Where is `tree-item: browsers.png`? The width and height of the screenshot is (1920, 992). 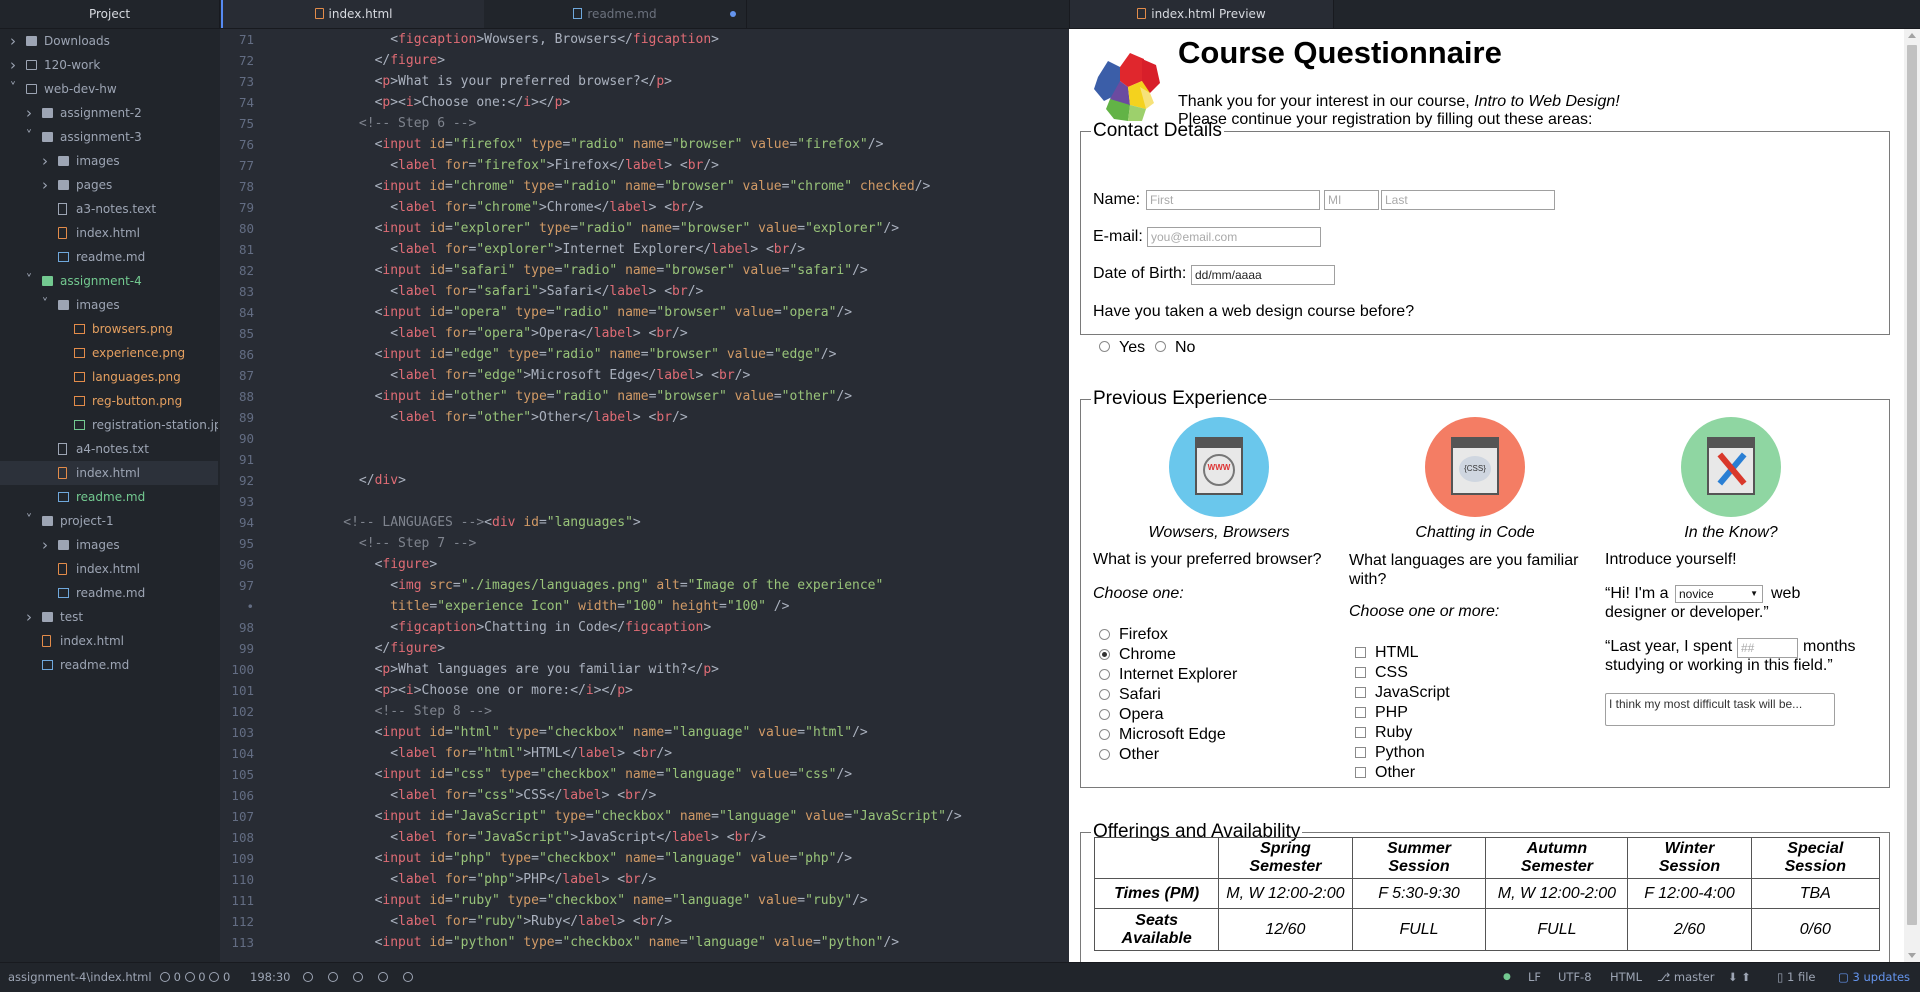
tree-item: browsers.png is located at coordinates (109, 329).